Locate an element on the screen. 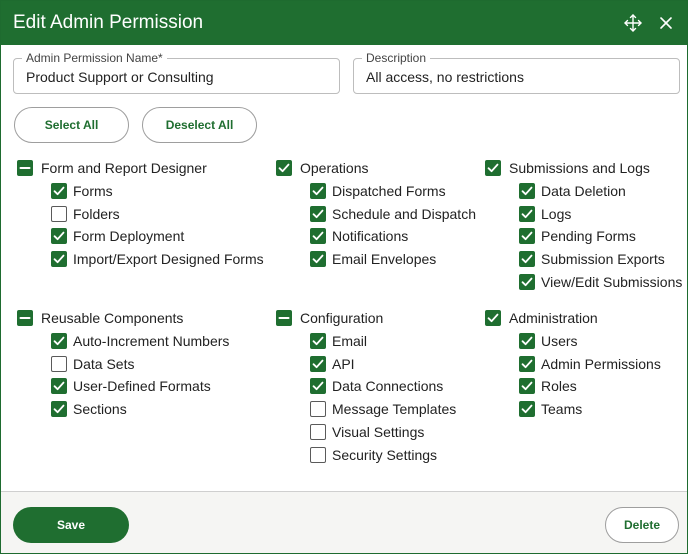  permission-item-label: Sections is located at coordinates (100, 409).